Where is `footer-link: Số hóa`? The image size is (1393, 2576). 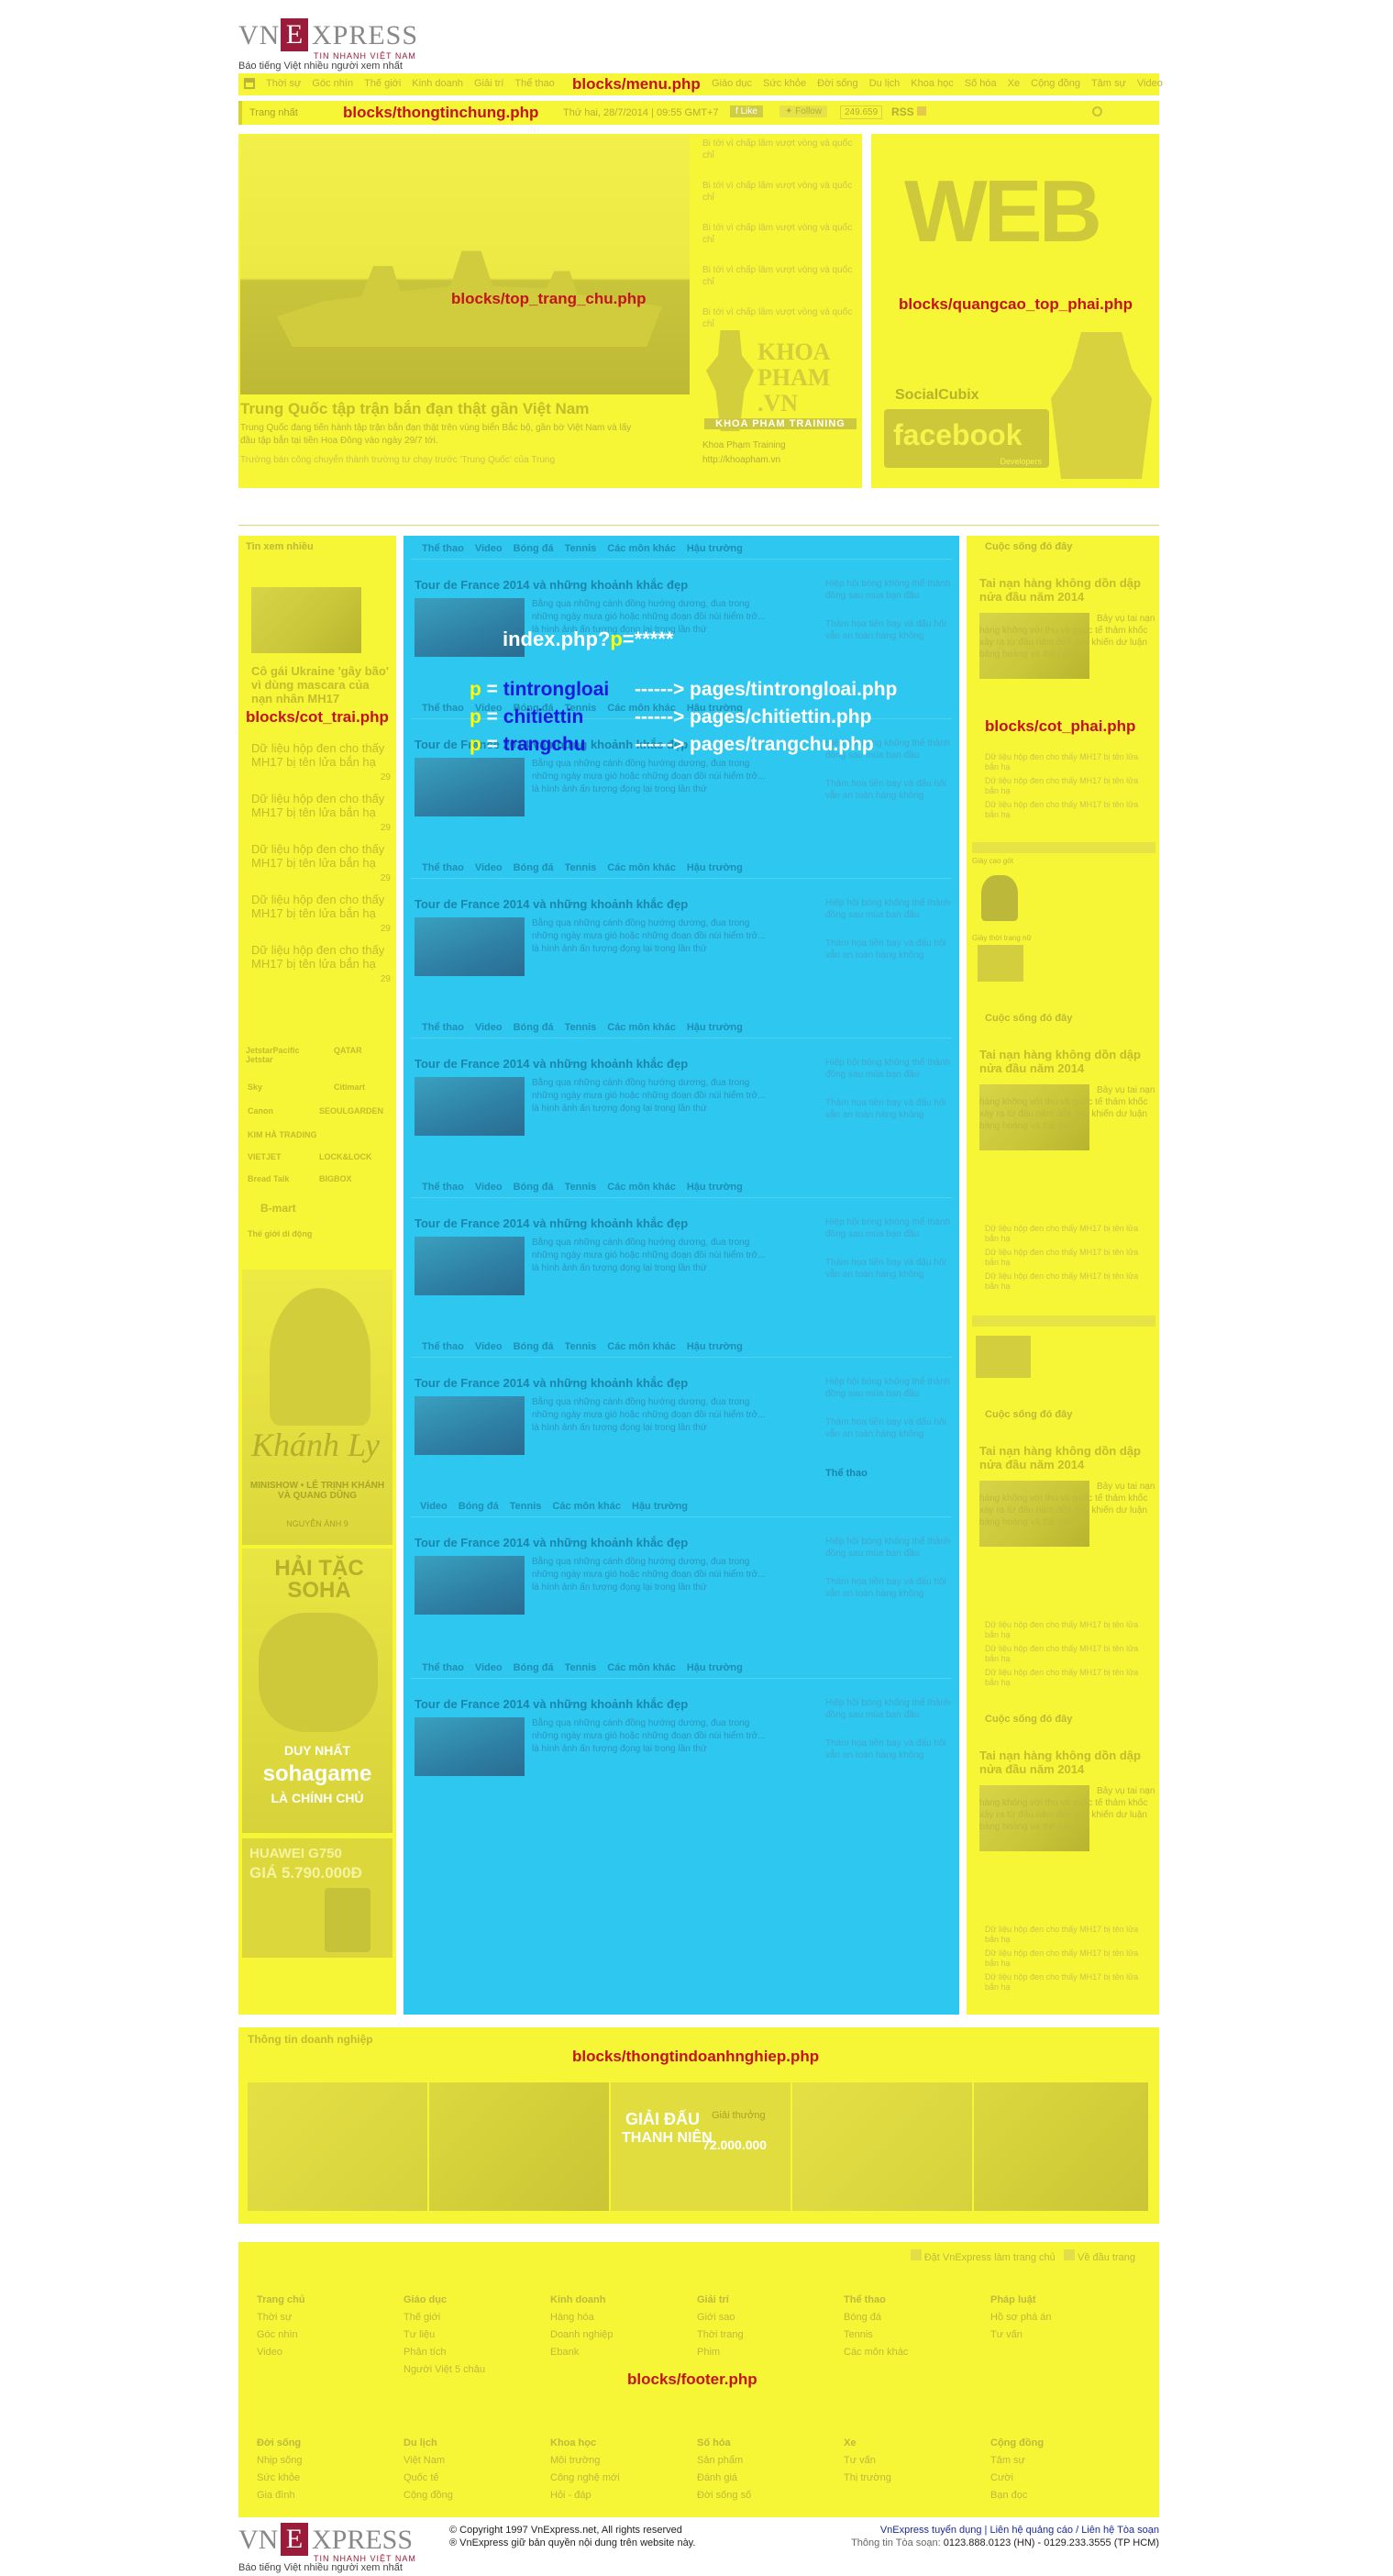 footer-link: Số hóa is located at coordinates (766, 2443).